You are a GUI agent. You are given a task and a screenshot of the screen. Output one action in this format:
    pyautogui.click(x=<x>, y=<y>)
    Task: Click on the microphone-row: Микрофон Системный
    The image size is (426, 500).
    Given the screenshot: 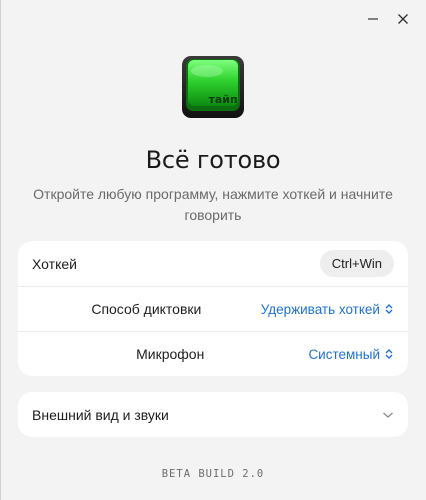 What is the action you would take?
    pyautogui.click(x=213, y=353)
    